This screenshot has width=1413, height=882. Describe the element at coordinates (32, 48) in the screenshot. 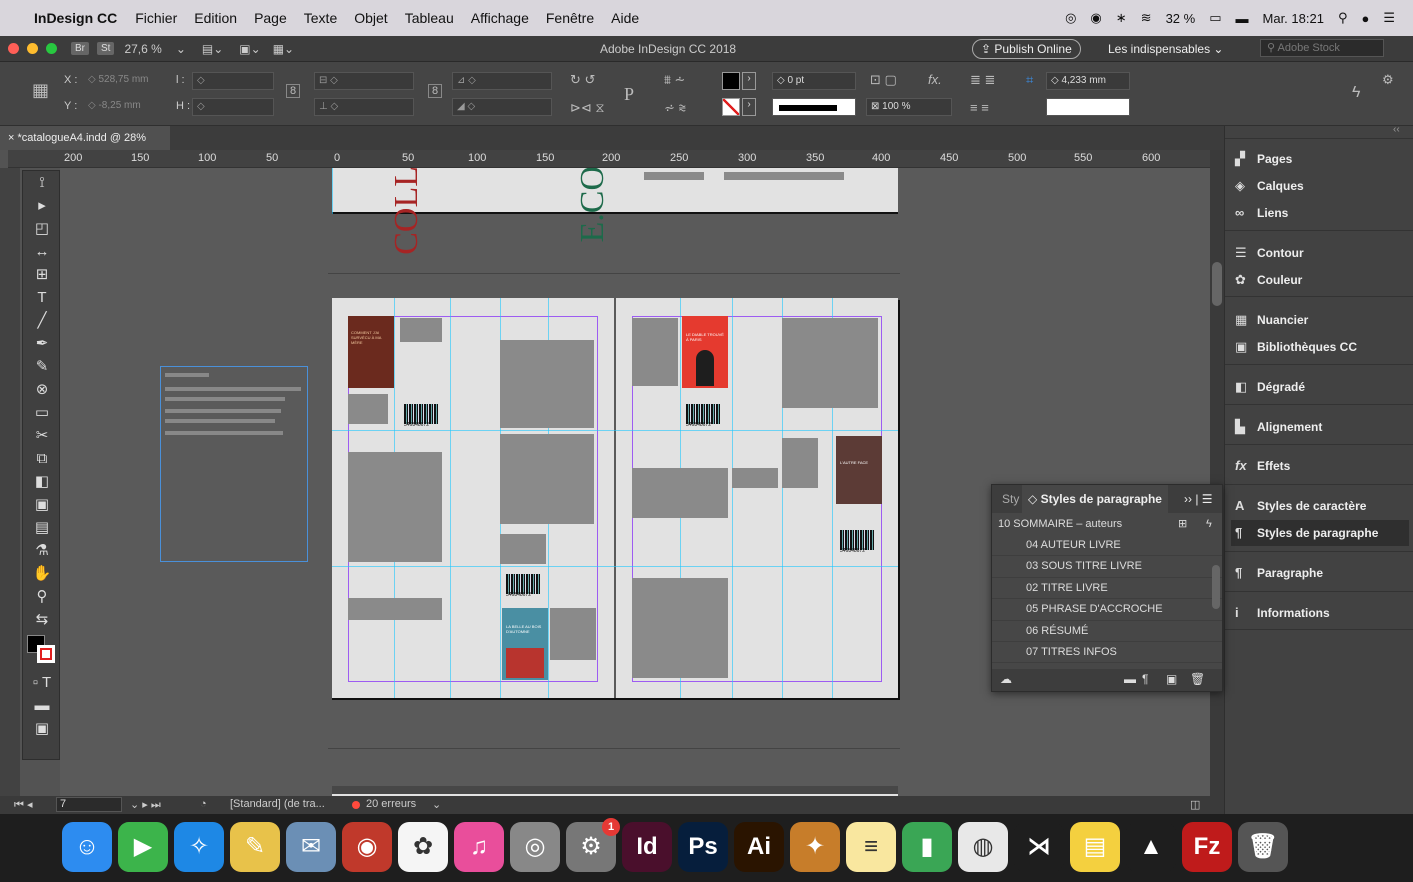

I see `minimize-window-button` at that location.